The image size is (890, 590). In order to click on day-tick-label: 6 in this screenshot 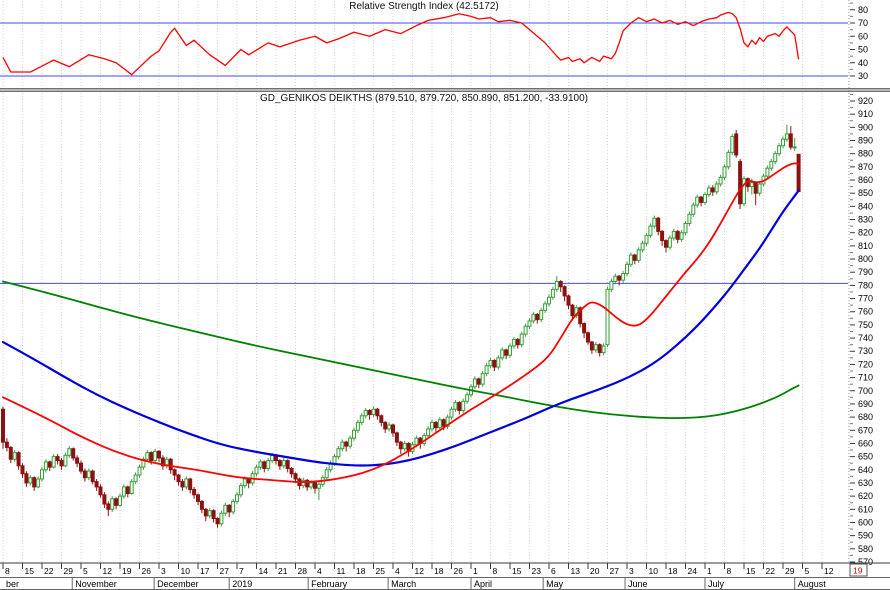, I will do `click(553, 571)`.